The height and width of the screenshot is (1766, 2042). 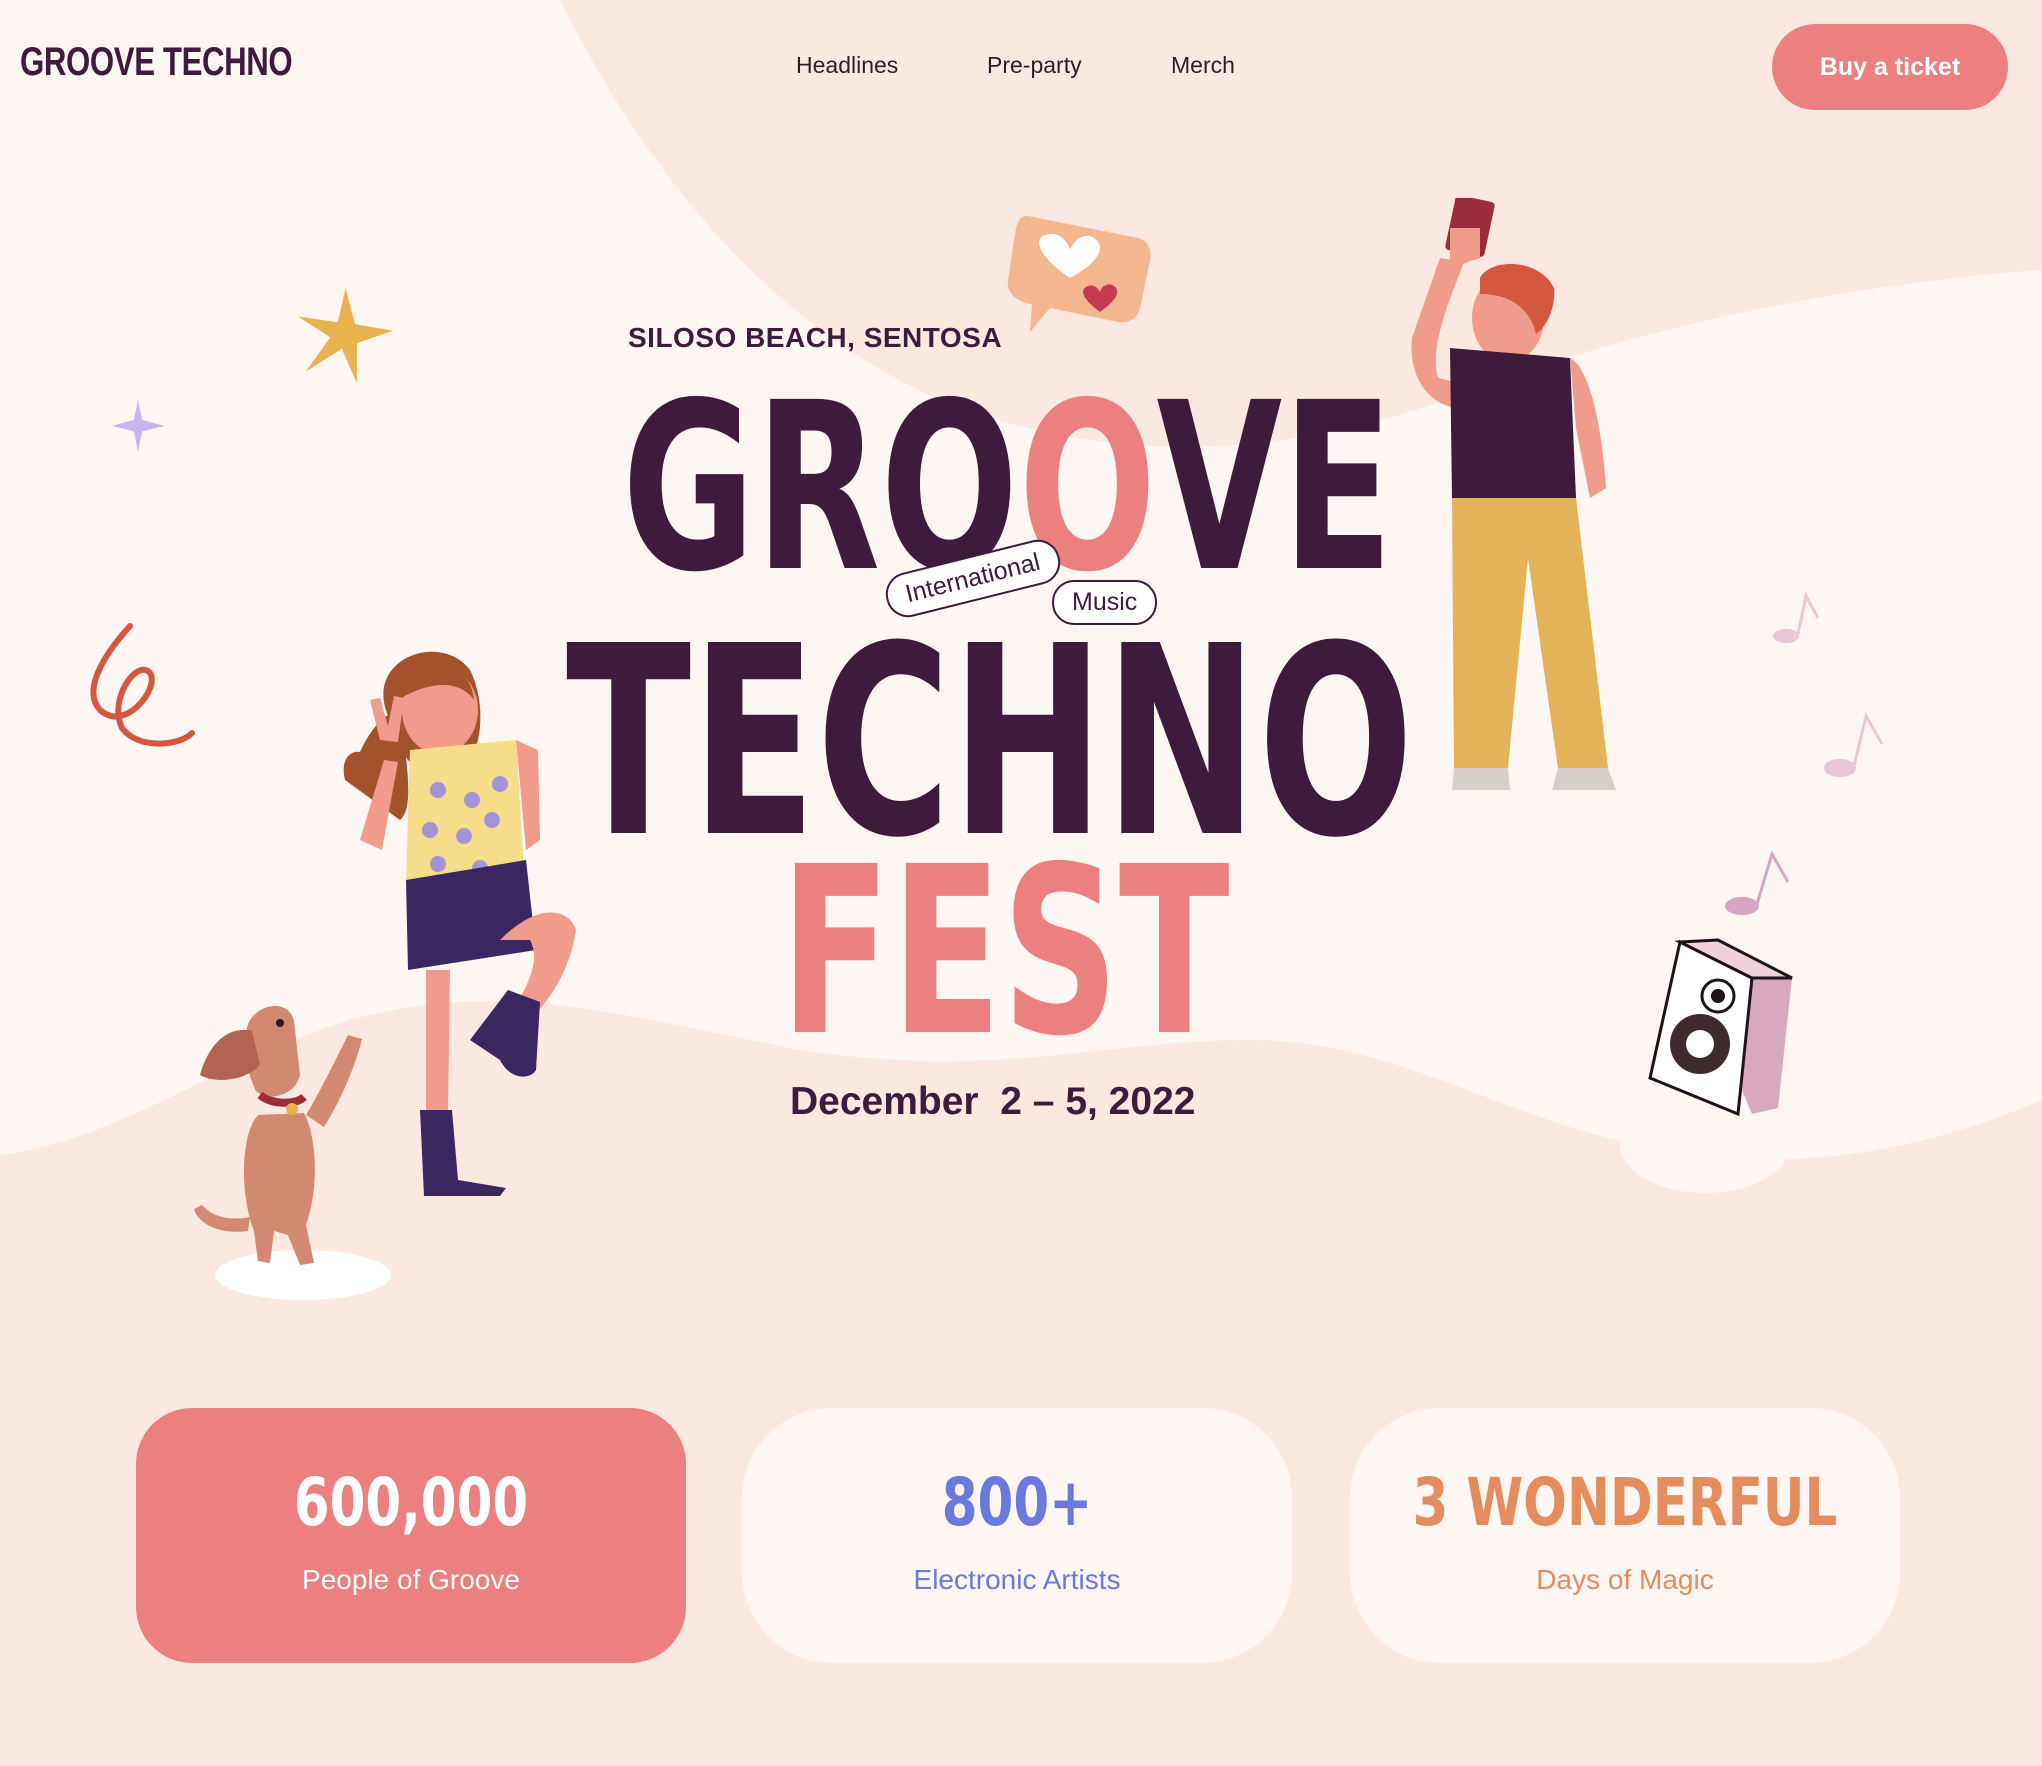 I want to click on speaker-icon, so click(x=1720, y=1027).